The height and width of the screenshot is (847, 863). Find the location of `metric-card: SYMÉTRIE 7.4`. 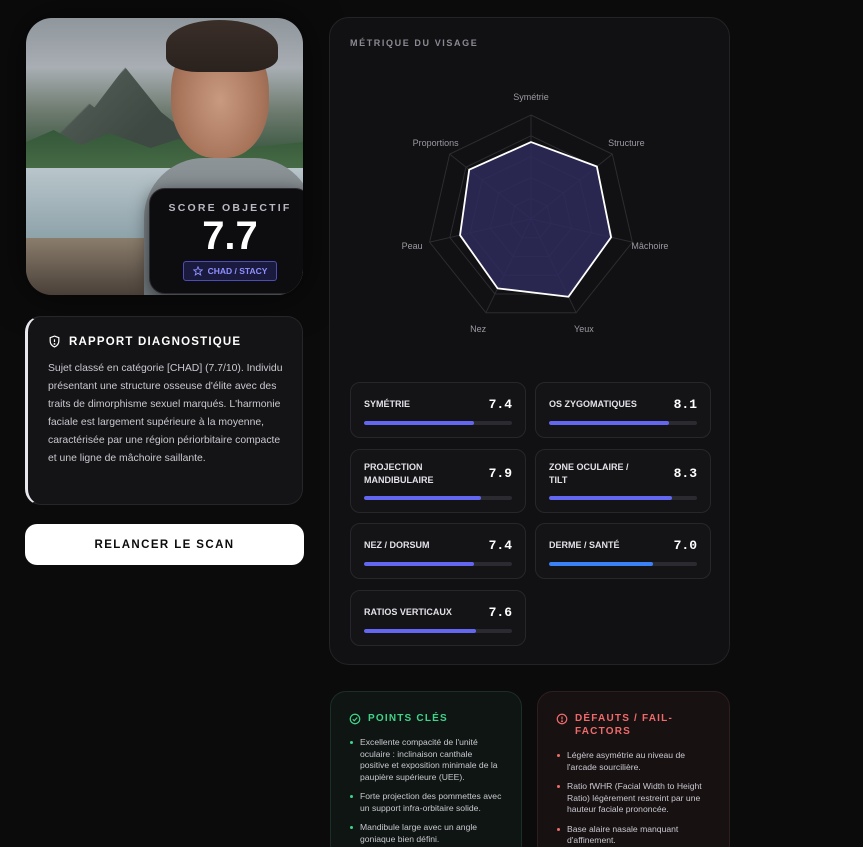

metric-card: SYMÉTRIE 7.4 is located at coordinates (438, 410).